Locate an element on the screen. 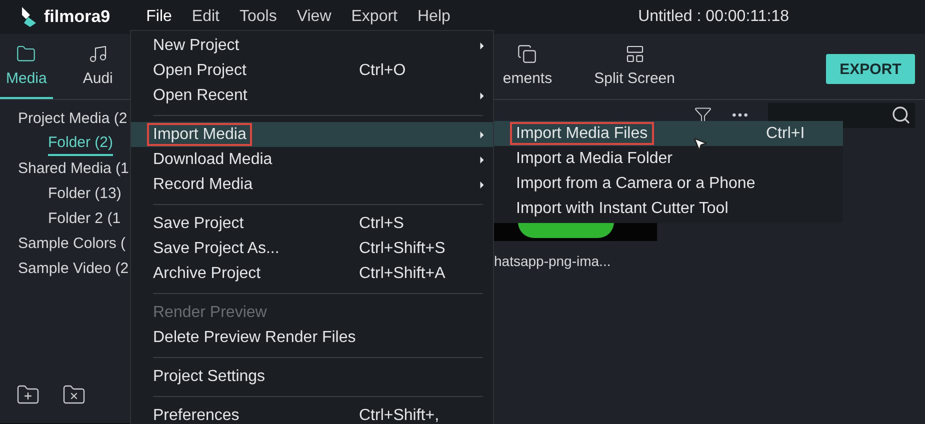 The width and height of the screenshot is (925, 424). menu-item: Export is located at coordinates (374, 17).